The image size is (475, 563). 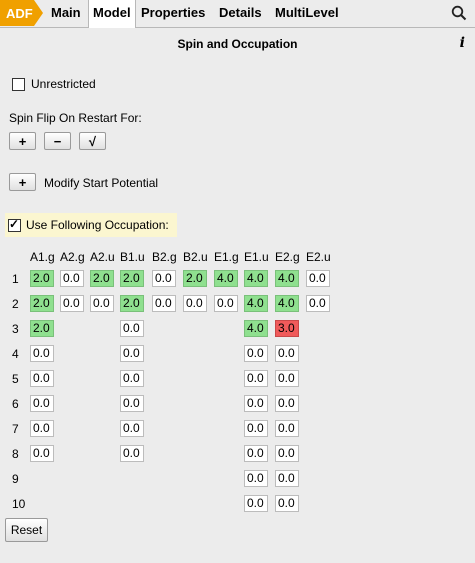 What do you see at coordinates (112, 14) in the screenshot?
I see `tab-model: Model` at bounding box center [112, 14].